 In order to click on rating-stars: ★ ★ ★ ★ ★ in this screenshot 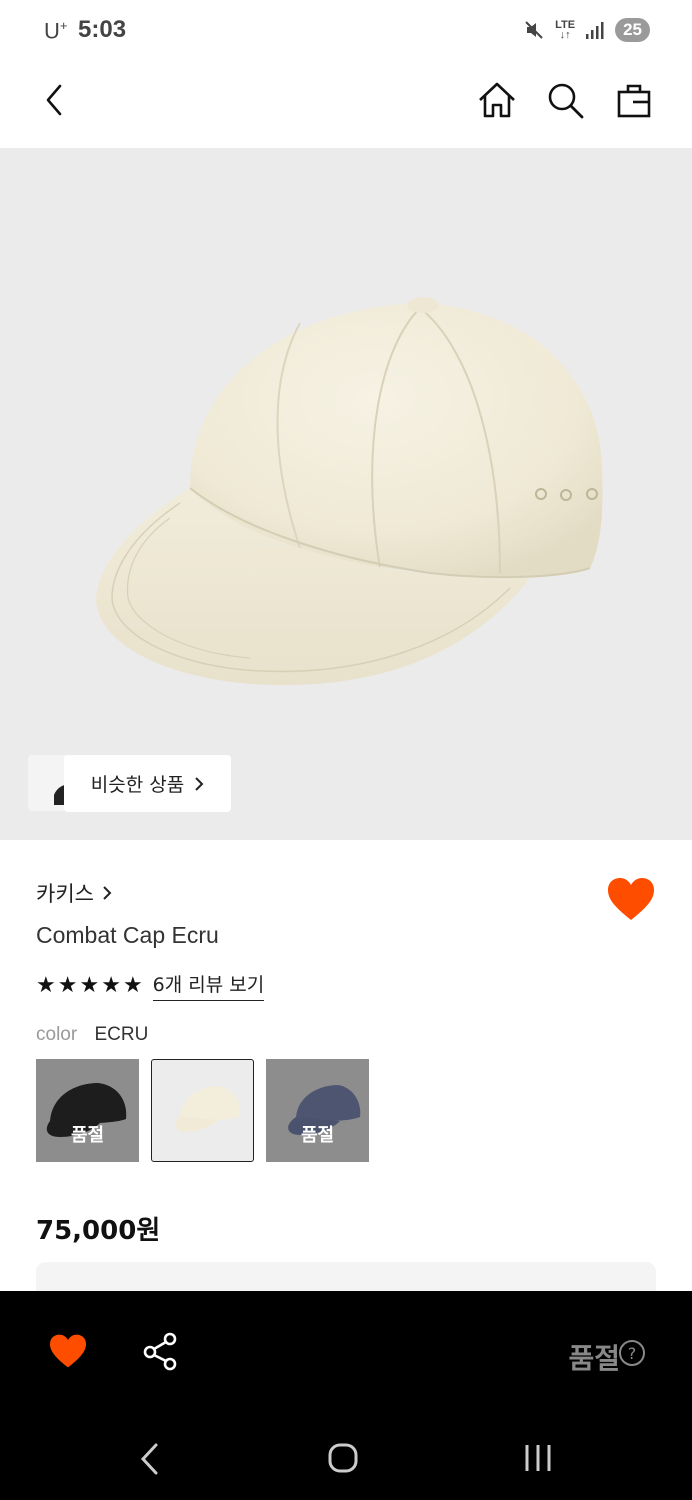, I will do `click(89, 985)`.